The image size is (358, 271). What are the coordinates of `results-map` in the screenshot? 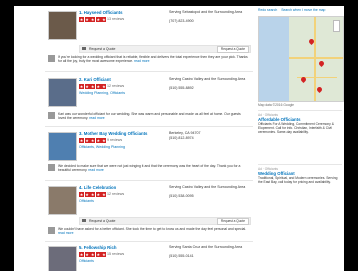 It's located at (301, 59).